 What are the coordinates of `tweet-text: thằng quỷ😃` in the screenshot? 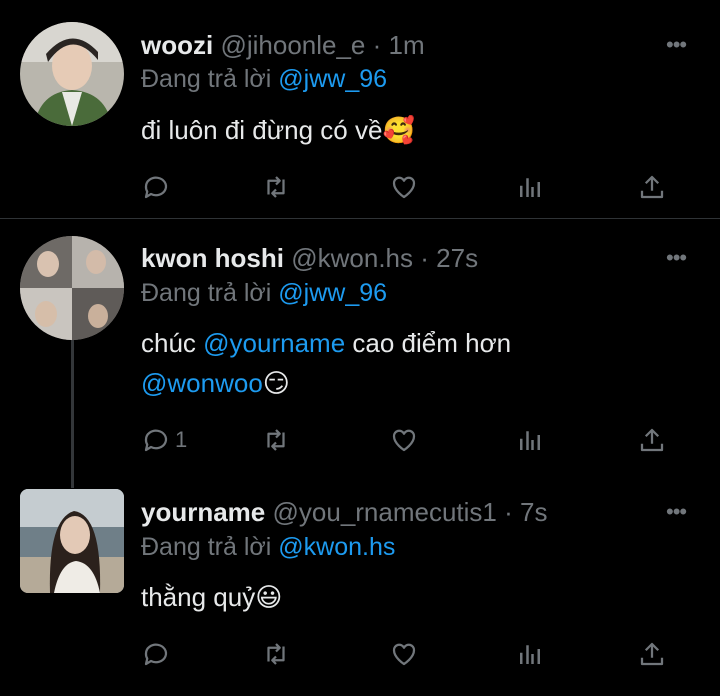 It's located at (411, 597).